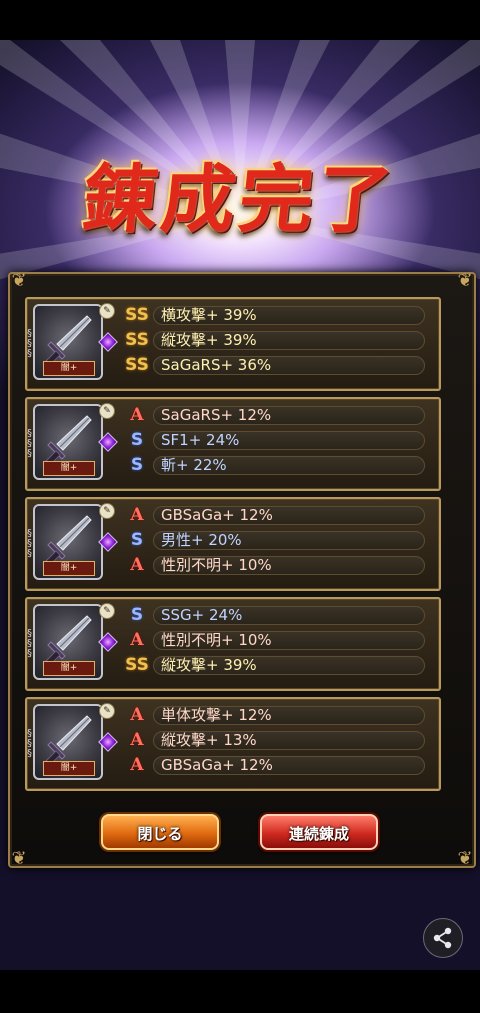 The height and width of the screenshot is (1013, 480). What do you see at coordinates (160, 832) in the screenshot?
I see `close-button: 閉じる` at bounding box center [160, 832].